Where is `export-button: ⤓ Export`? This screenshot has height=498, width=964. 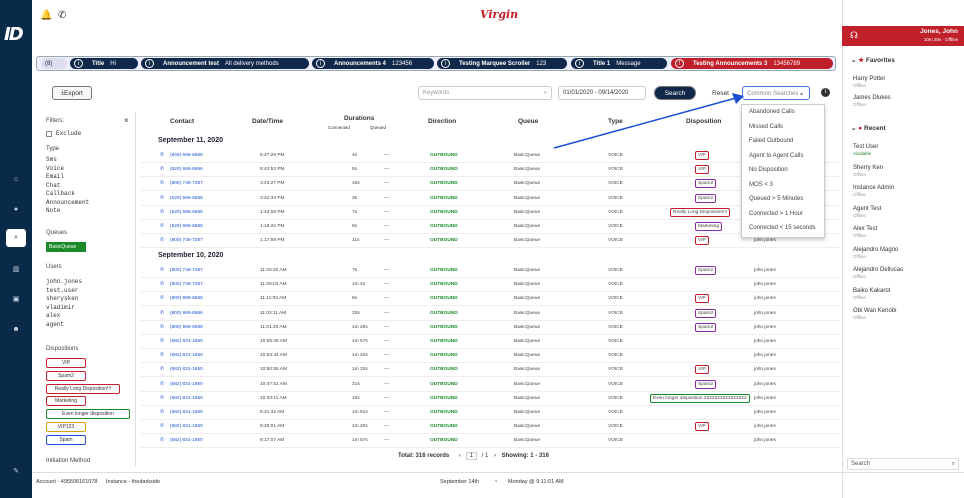
export-button: ⤓ Export is located at coordinates (72, 93).